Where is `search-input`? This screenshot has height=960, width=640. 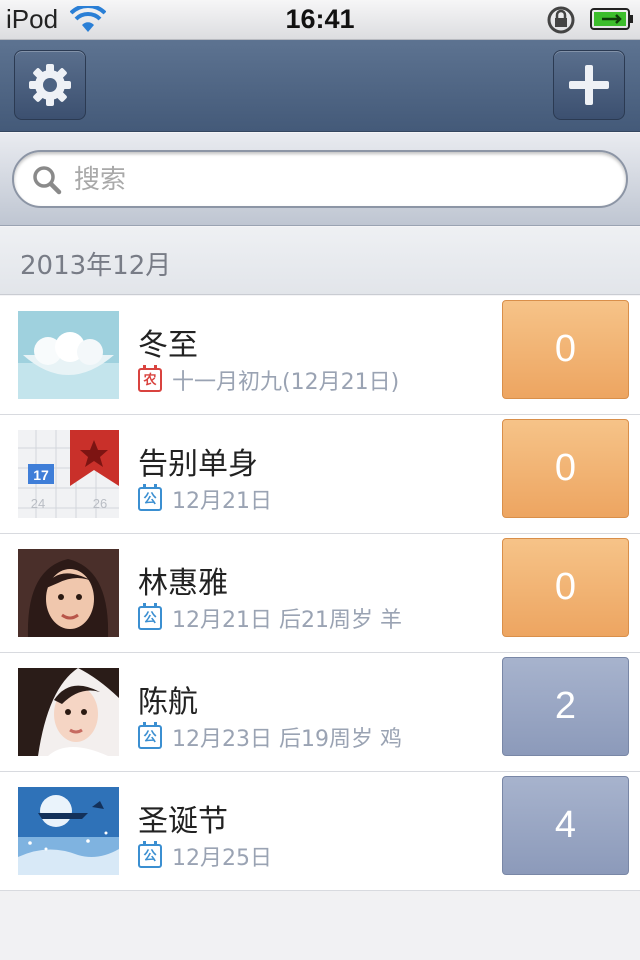 search-input is located at coordinates (334, 180).